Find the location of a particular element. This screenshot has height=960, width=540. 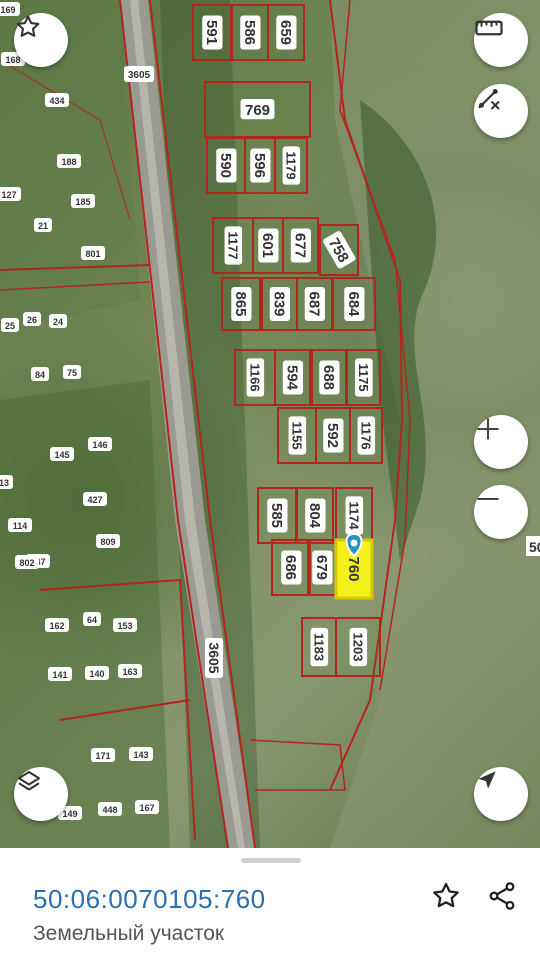

svg-text: 163 is located at coordinates (129, 672).